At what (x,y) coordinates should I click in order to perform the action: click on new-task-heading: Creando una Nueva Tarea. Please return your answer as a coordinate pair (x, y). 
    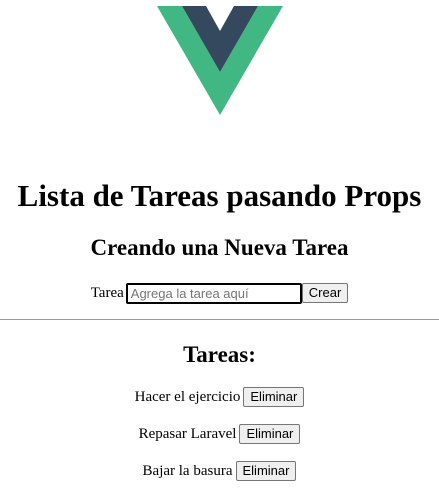
    Looking at the image, I should click on (219, 247).